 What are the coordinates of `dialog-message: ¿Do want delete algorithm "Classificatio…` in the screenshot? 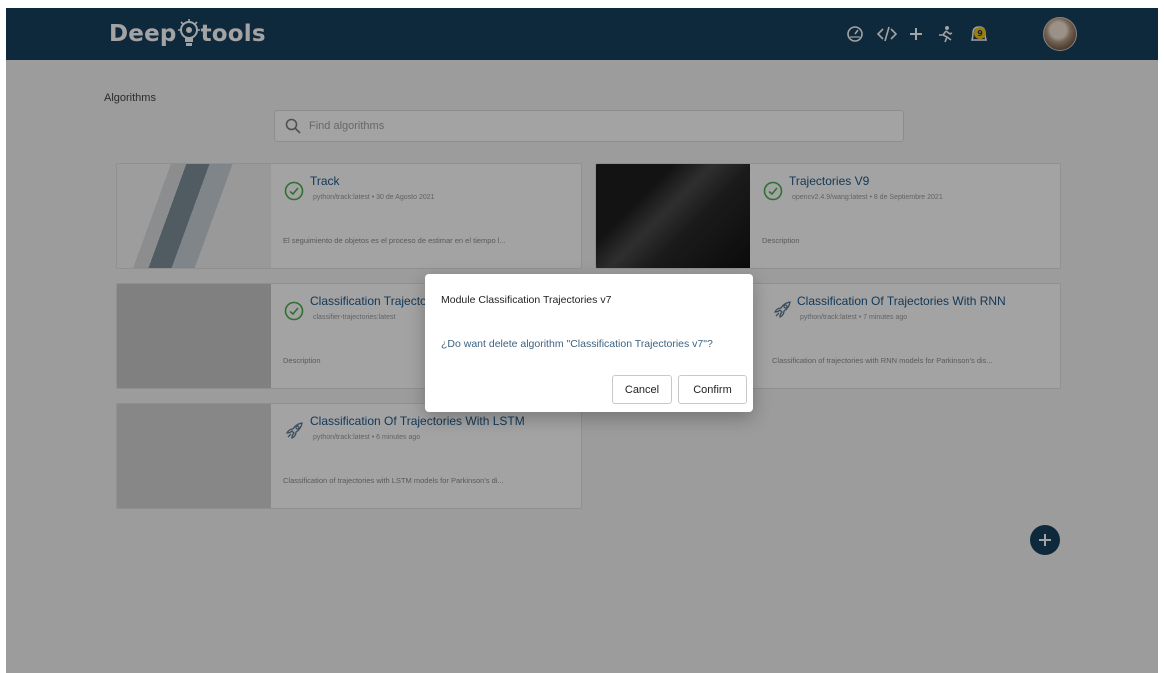 It's located at (577, 344).